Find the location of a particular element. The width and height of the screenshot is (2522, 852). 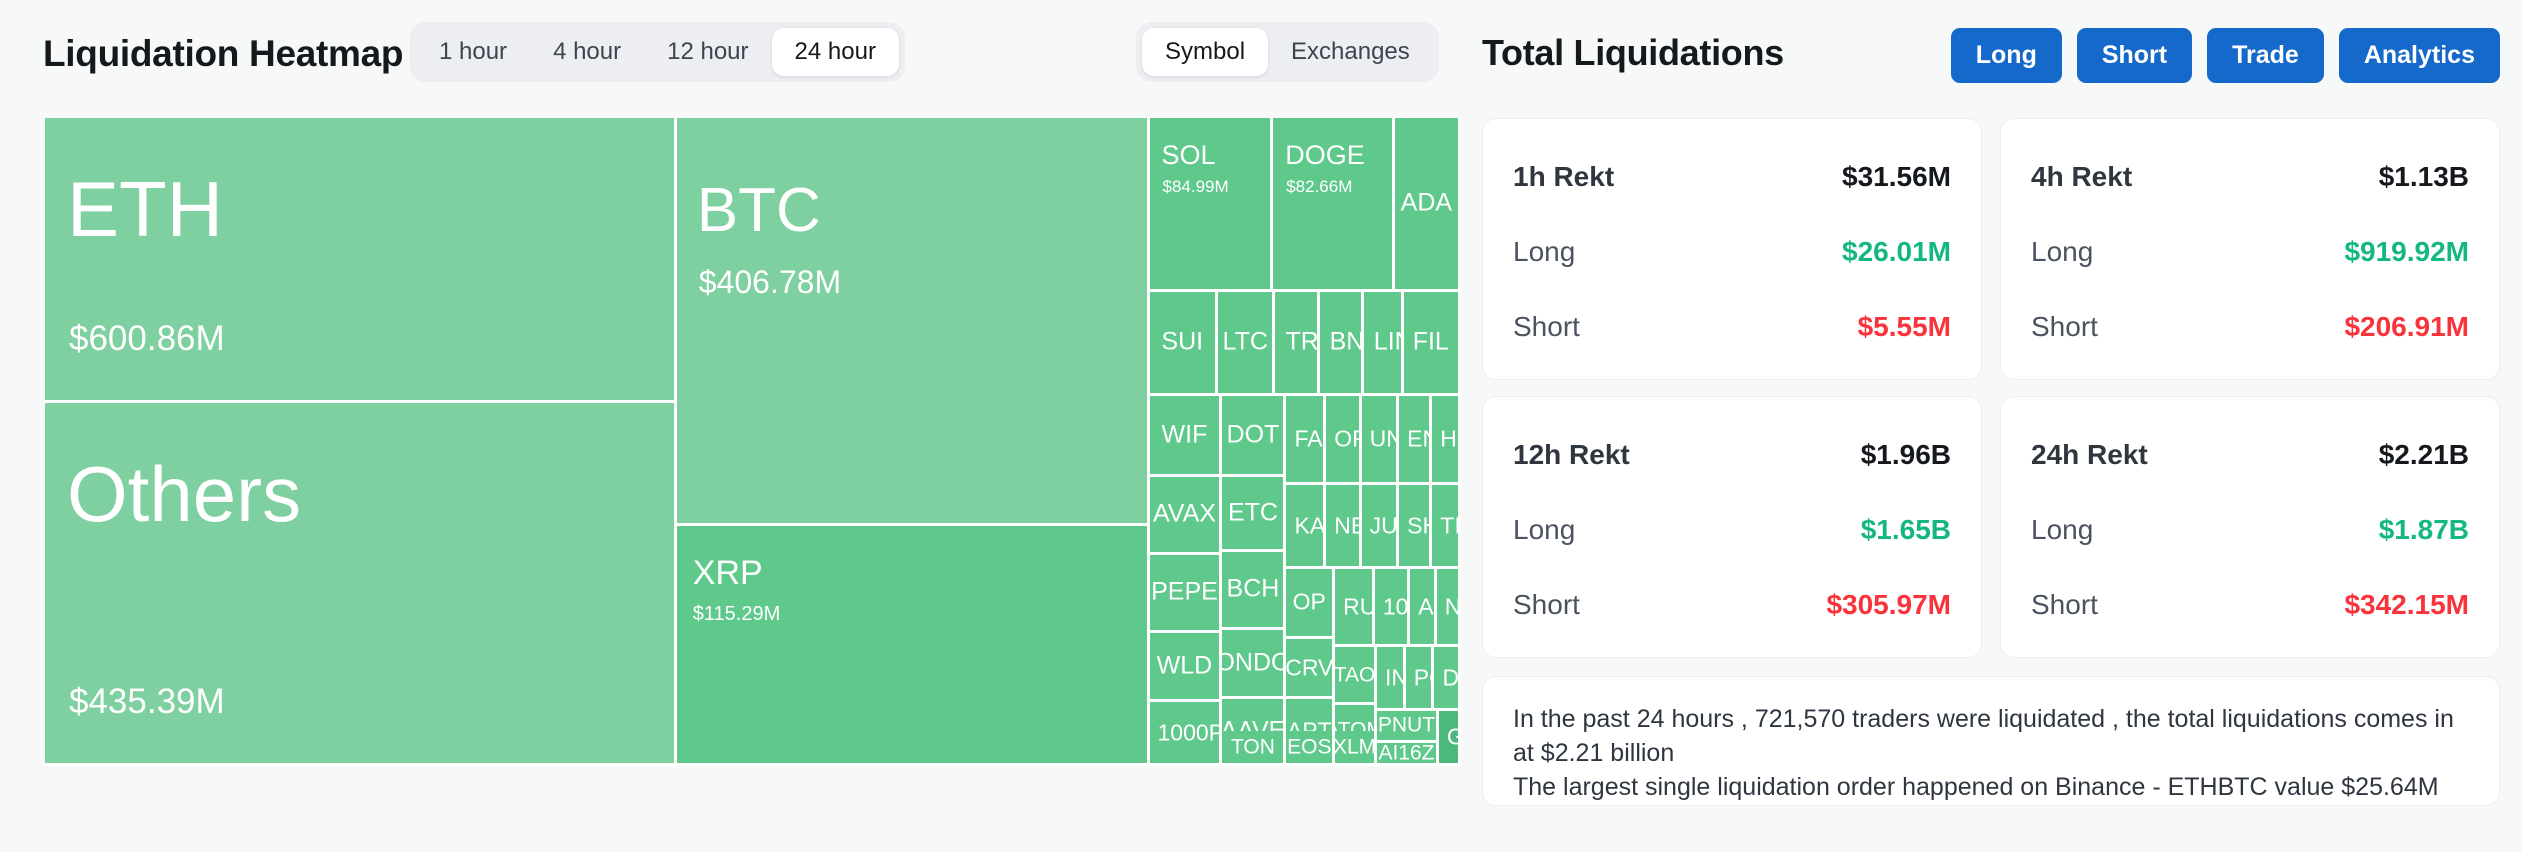

treemap-tile-neo: NEO is located at coordinates (1448, 608).